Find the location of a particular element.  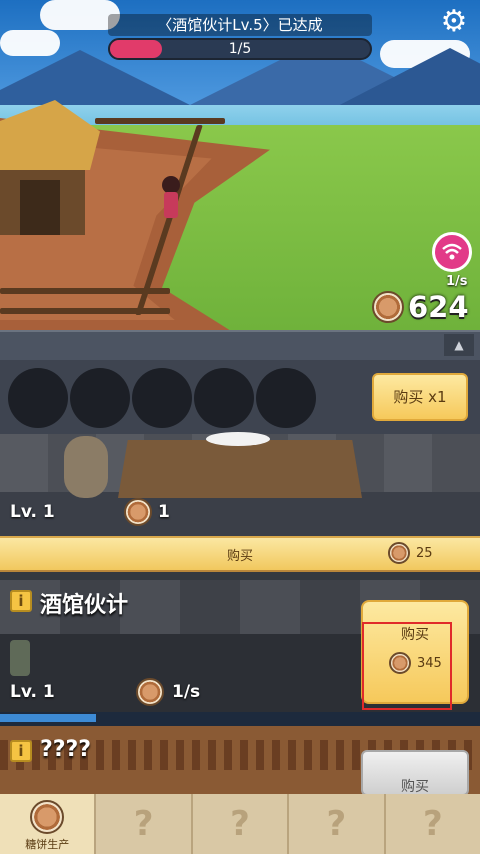

income-rate: 1/s is located at coordinates (457, 281).